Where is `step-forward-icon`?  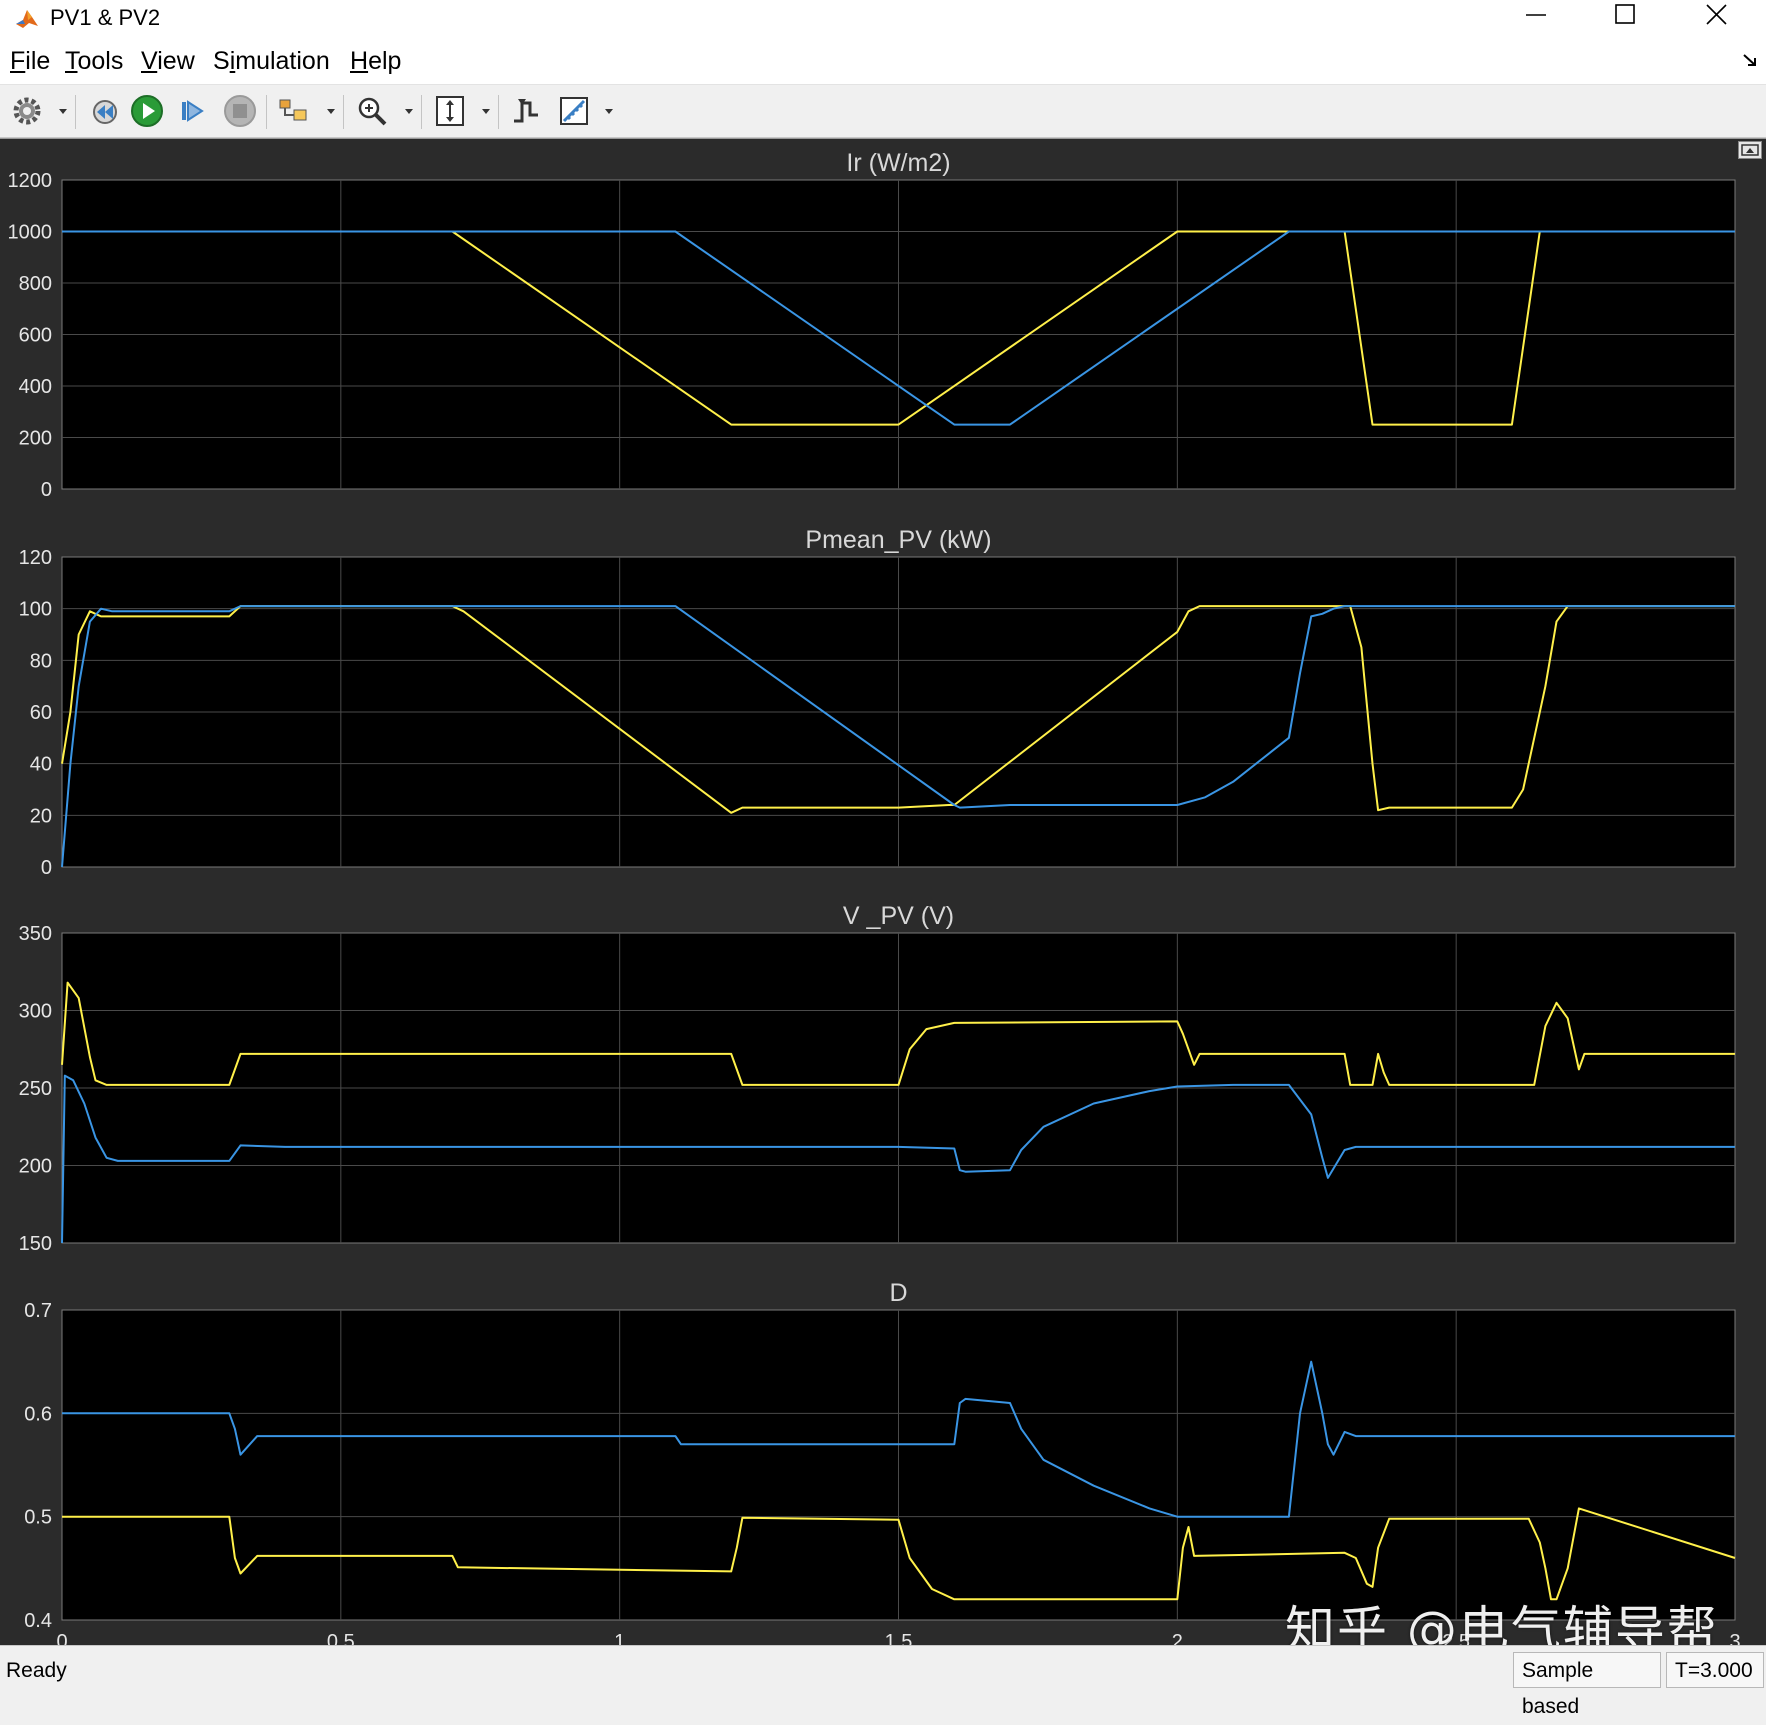 step-forward-icon is located at coordinates (193, 111).